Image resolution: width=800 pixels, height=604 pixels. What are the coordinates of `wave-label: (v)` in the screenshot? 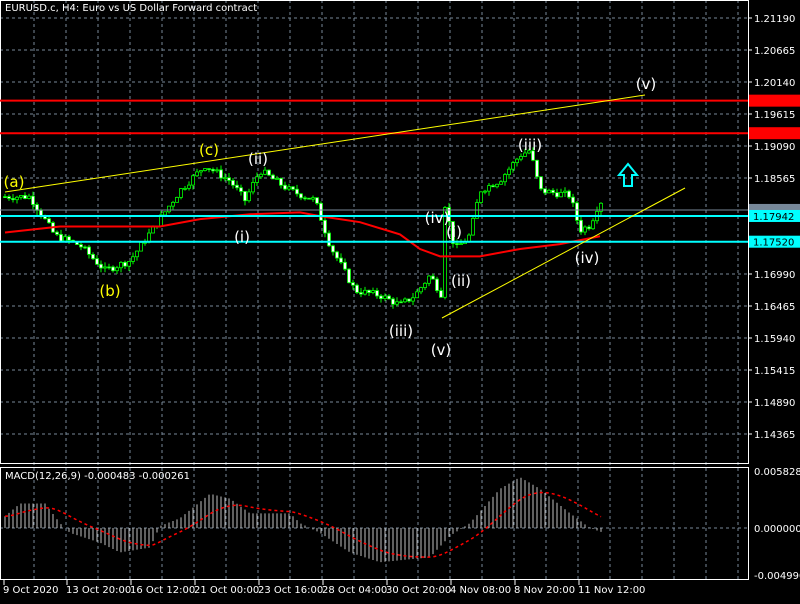 It's located at (646, 84).